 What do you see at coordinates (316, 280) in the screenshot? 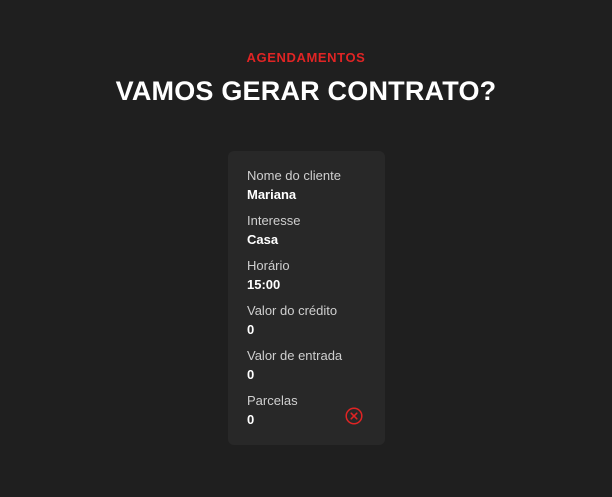
I see `field-time: Horário 15:00` at bounding box center [316, 280].